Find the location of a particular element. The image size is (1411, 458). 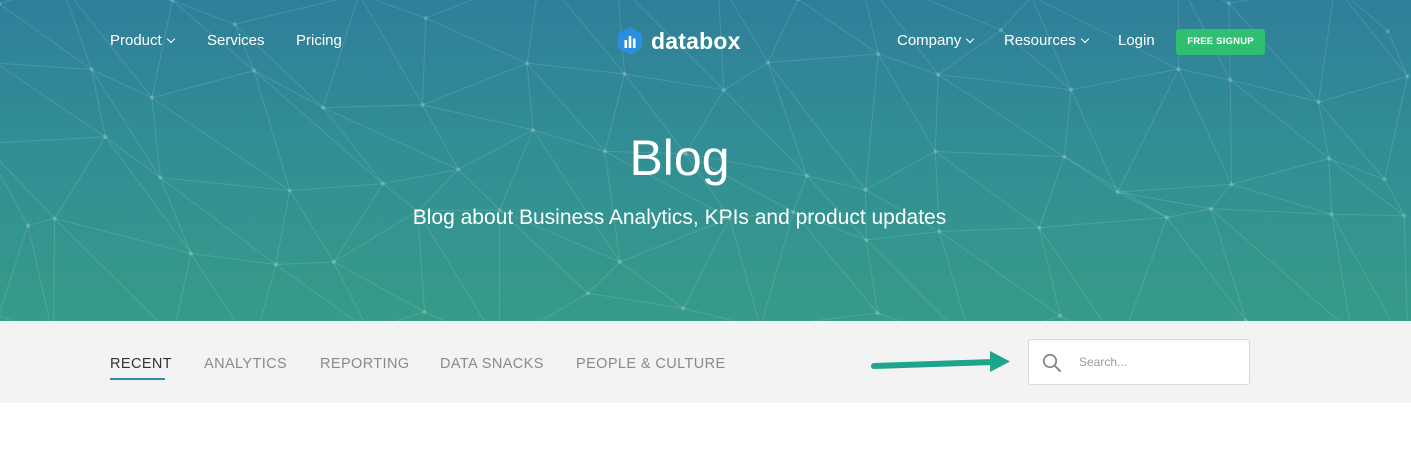

active-tab-underline is located at coordinates (137, 379).